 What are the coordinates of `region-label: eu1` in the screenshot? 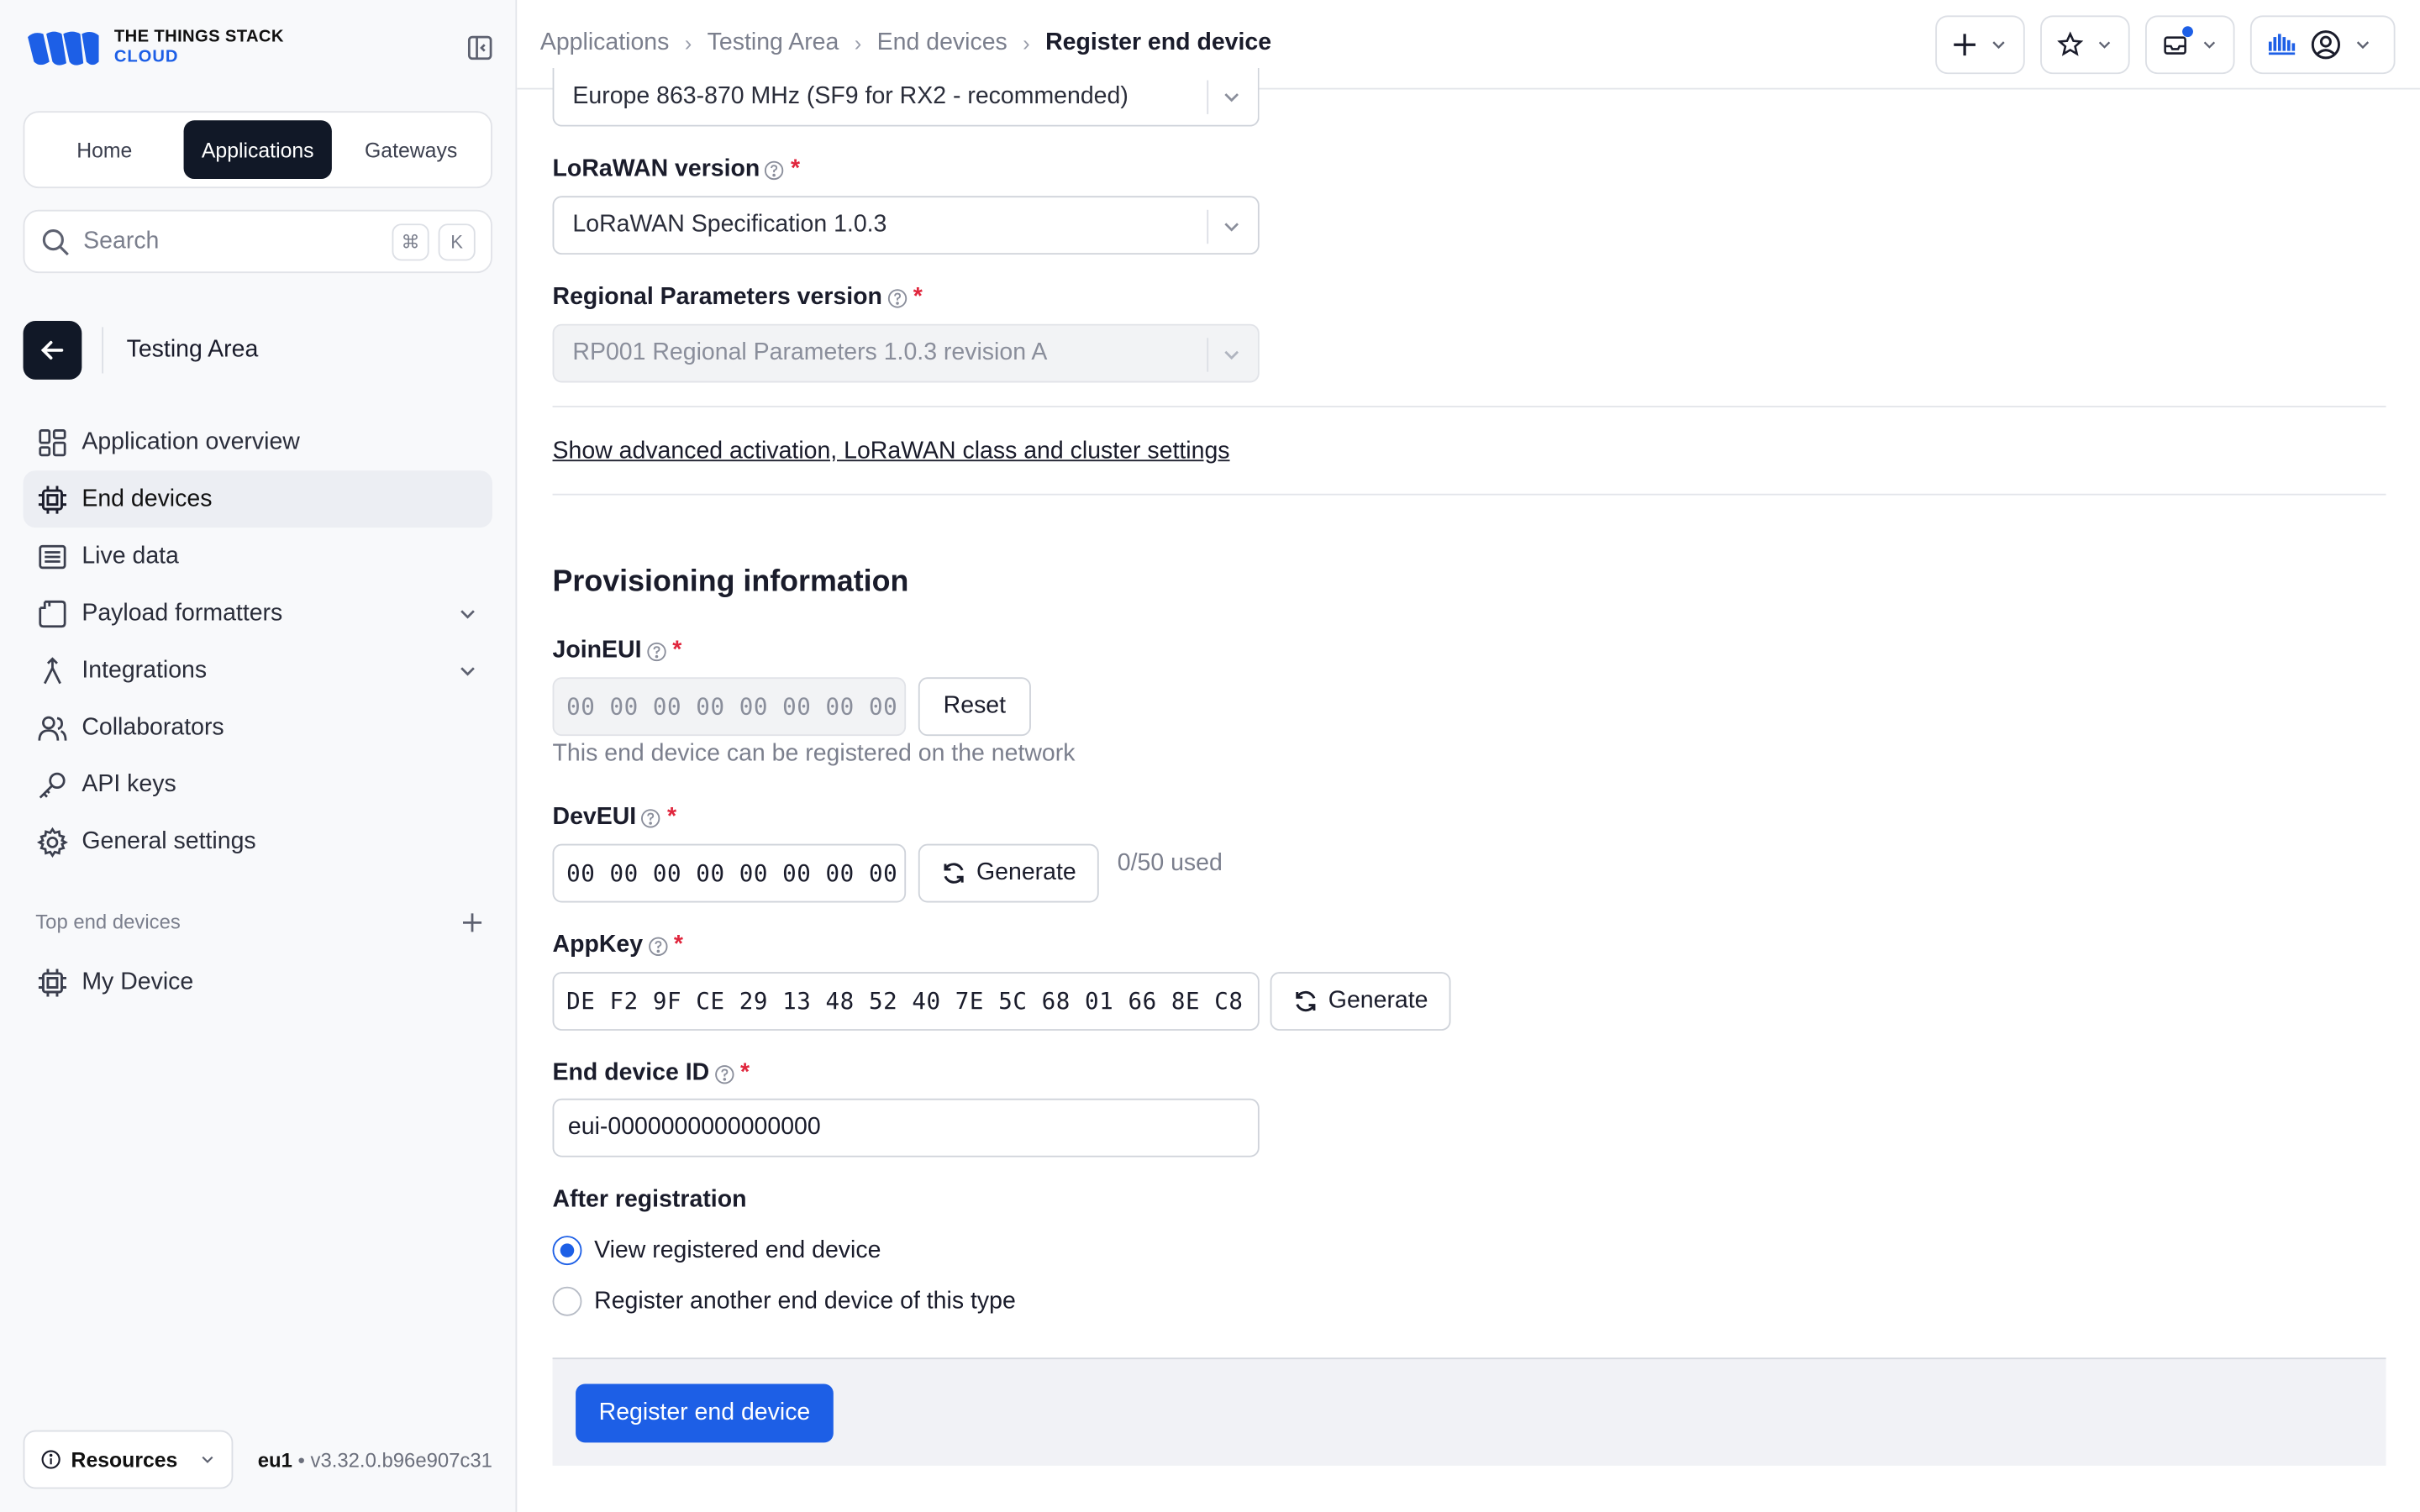 It's located at (274, 1459).